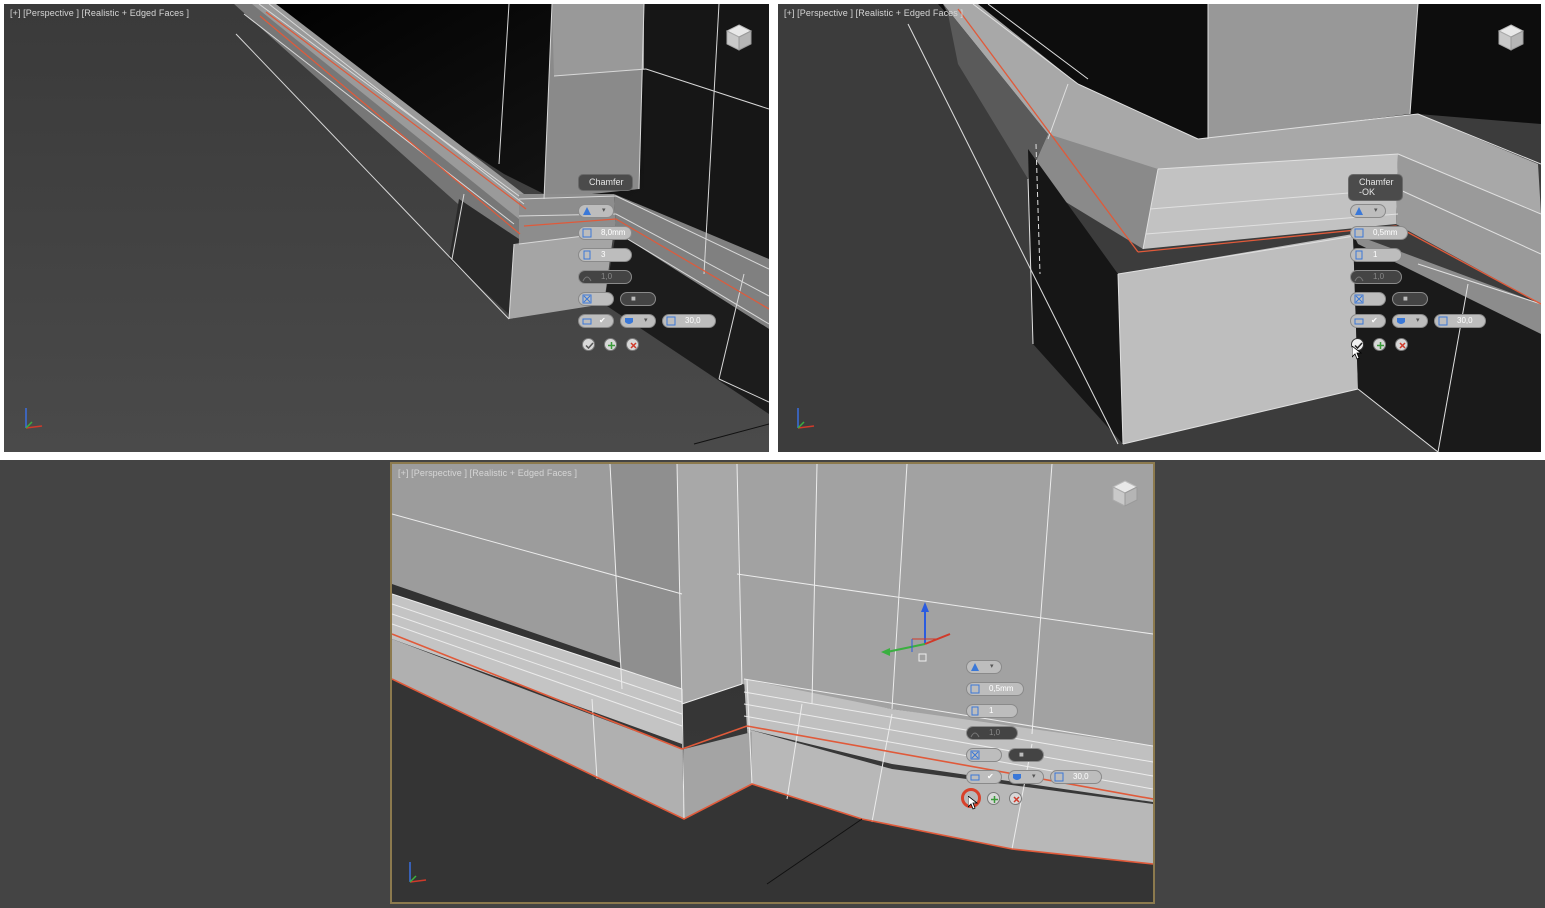  Describe the element at coordinates (605, 182) in the screenshot. I see `caddy-title: Chamfer` at that location.